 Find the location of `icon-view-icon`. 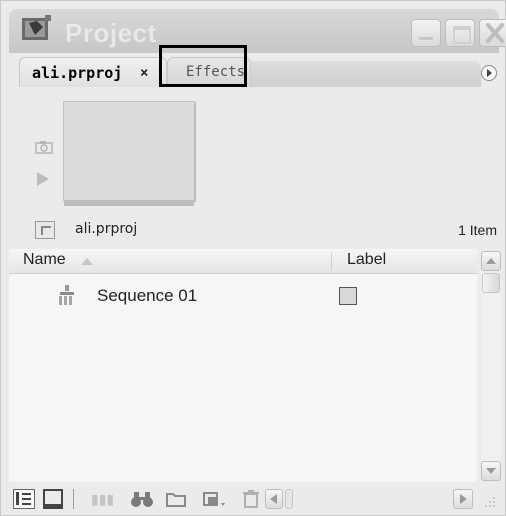

icon-view-icon is located at coordinates (53, 499).